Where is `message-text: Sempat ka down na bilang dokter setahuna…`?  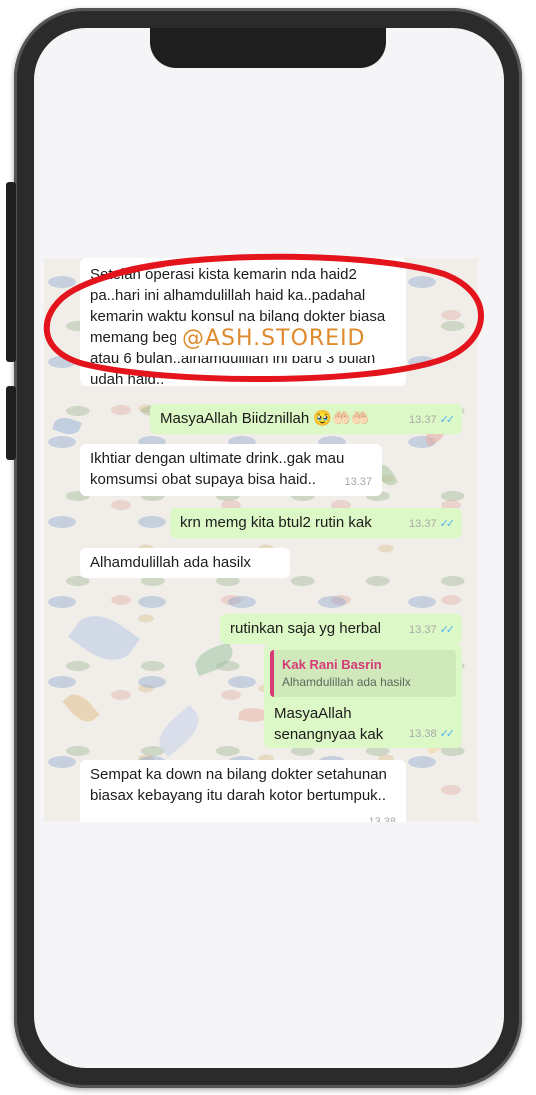 message-text: Sempat ka down na bilang dokter setahuna… is located at coordinates (238, 785).